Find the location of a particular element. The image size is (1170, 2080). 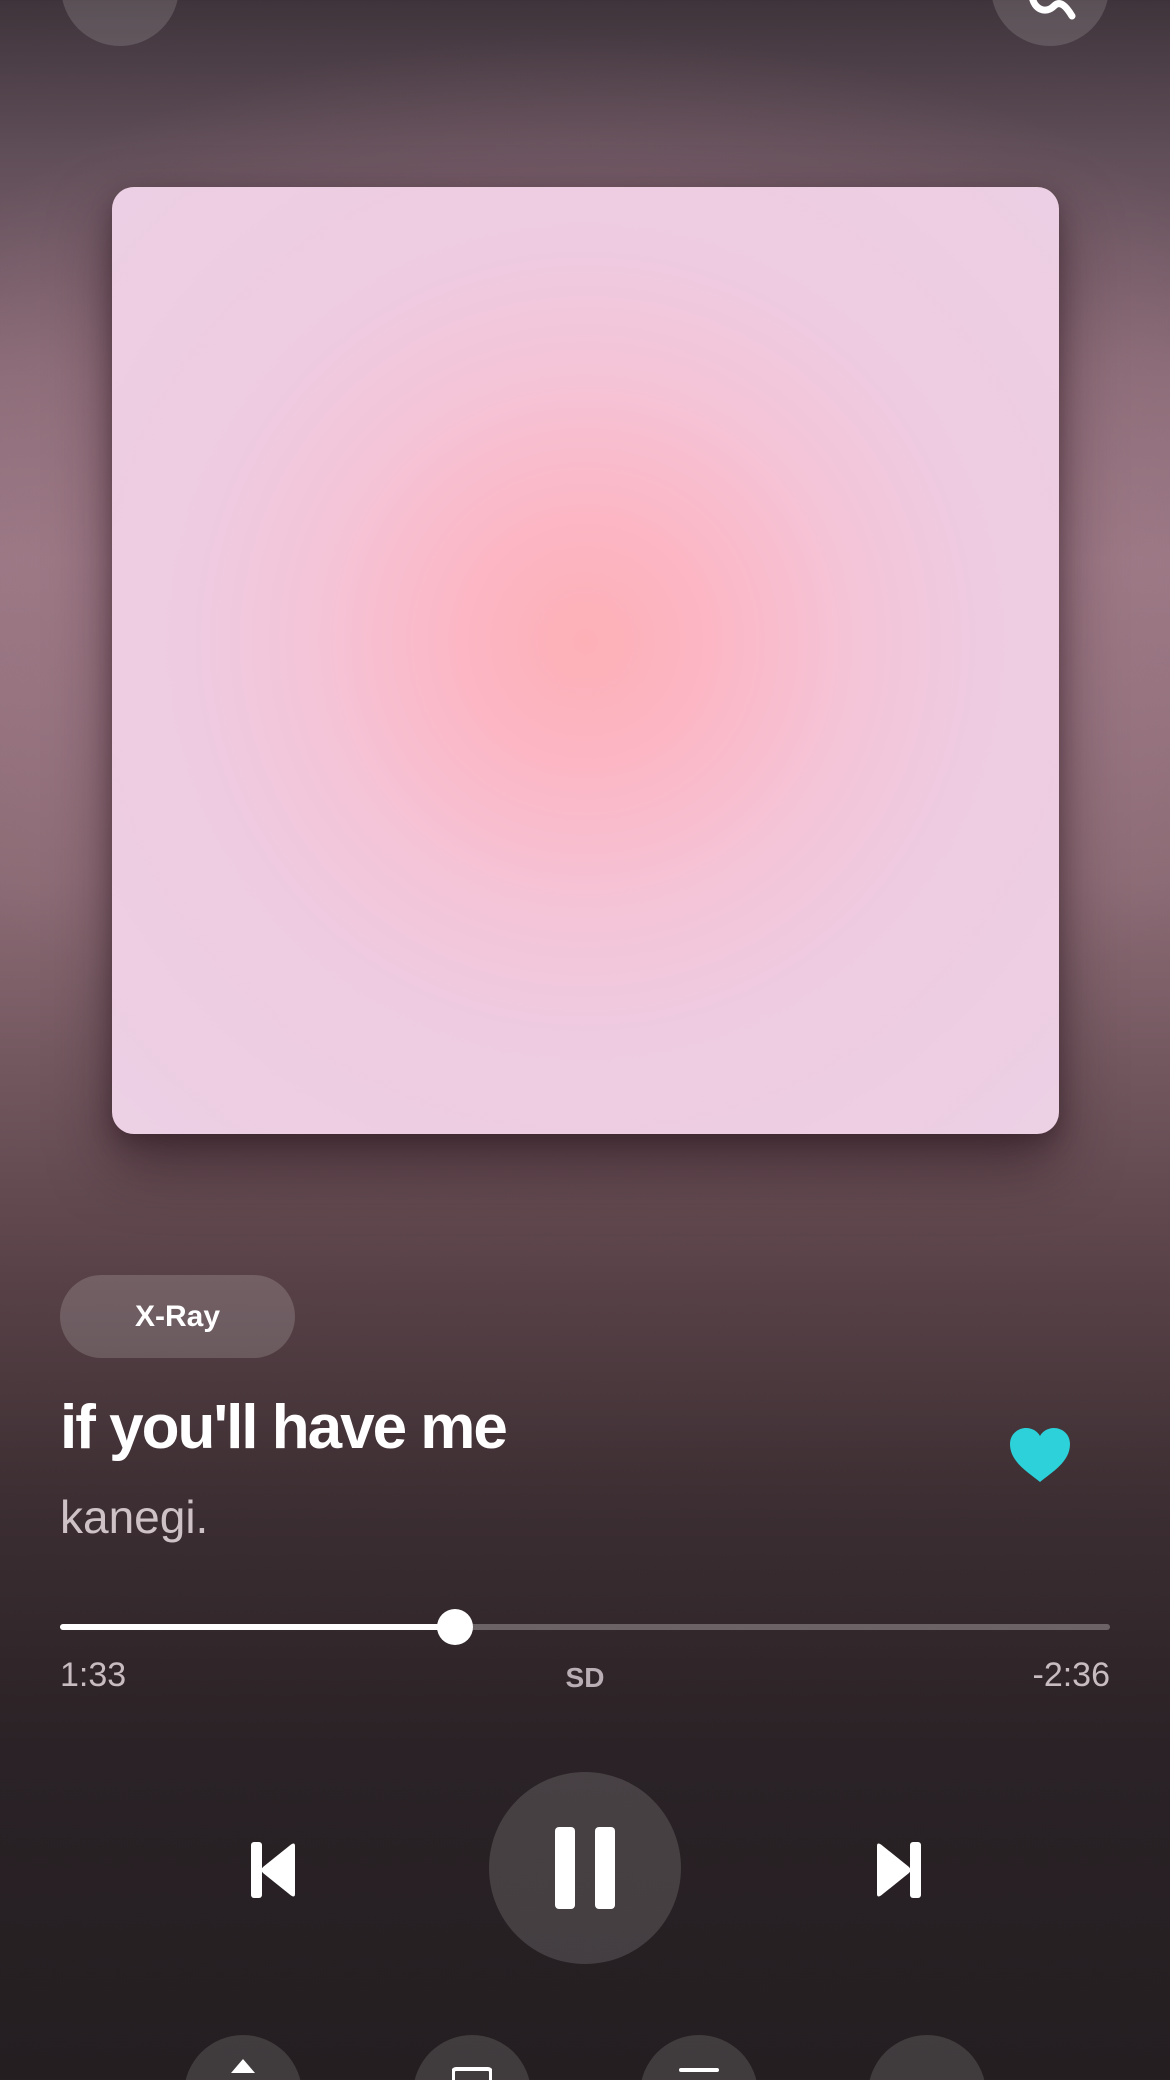

share-button is located at coordinates (243, 2057).